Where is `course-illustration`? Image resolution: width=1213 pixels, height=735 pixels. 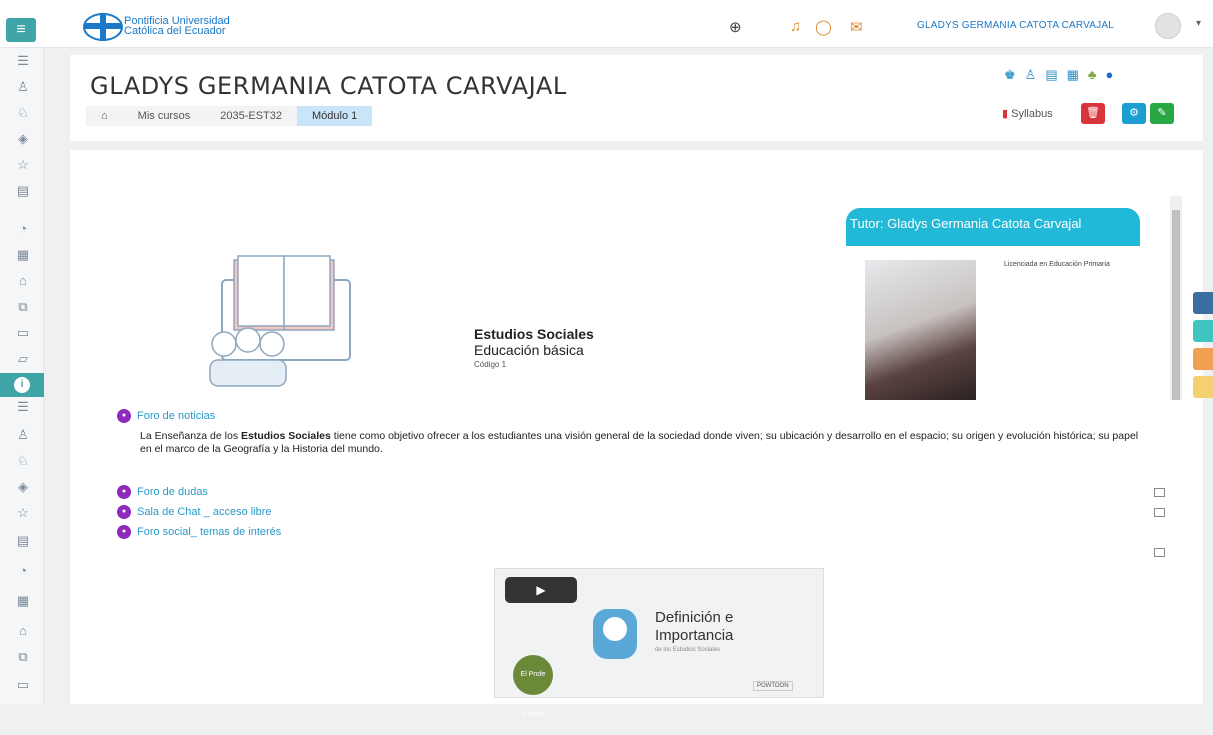
course-illustration is located at coordinates (280, 321).